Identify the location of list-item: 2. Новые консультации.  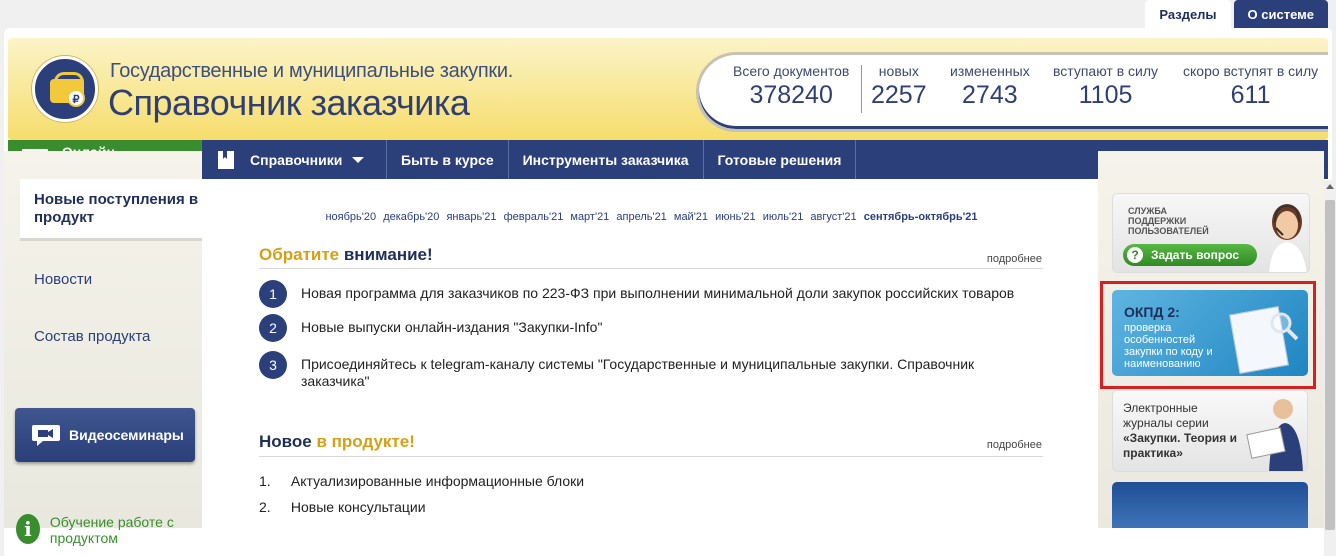
(342, 507).